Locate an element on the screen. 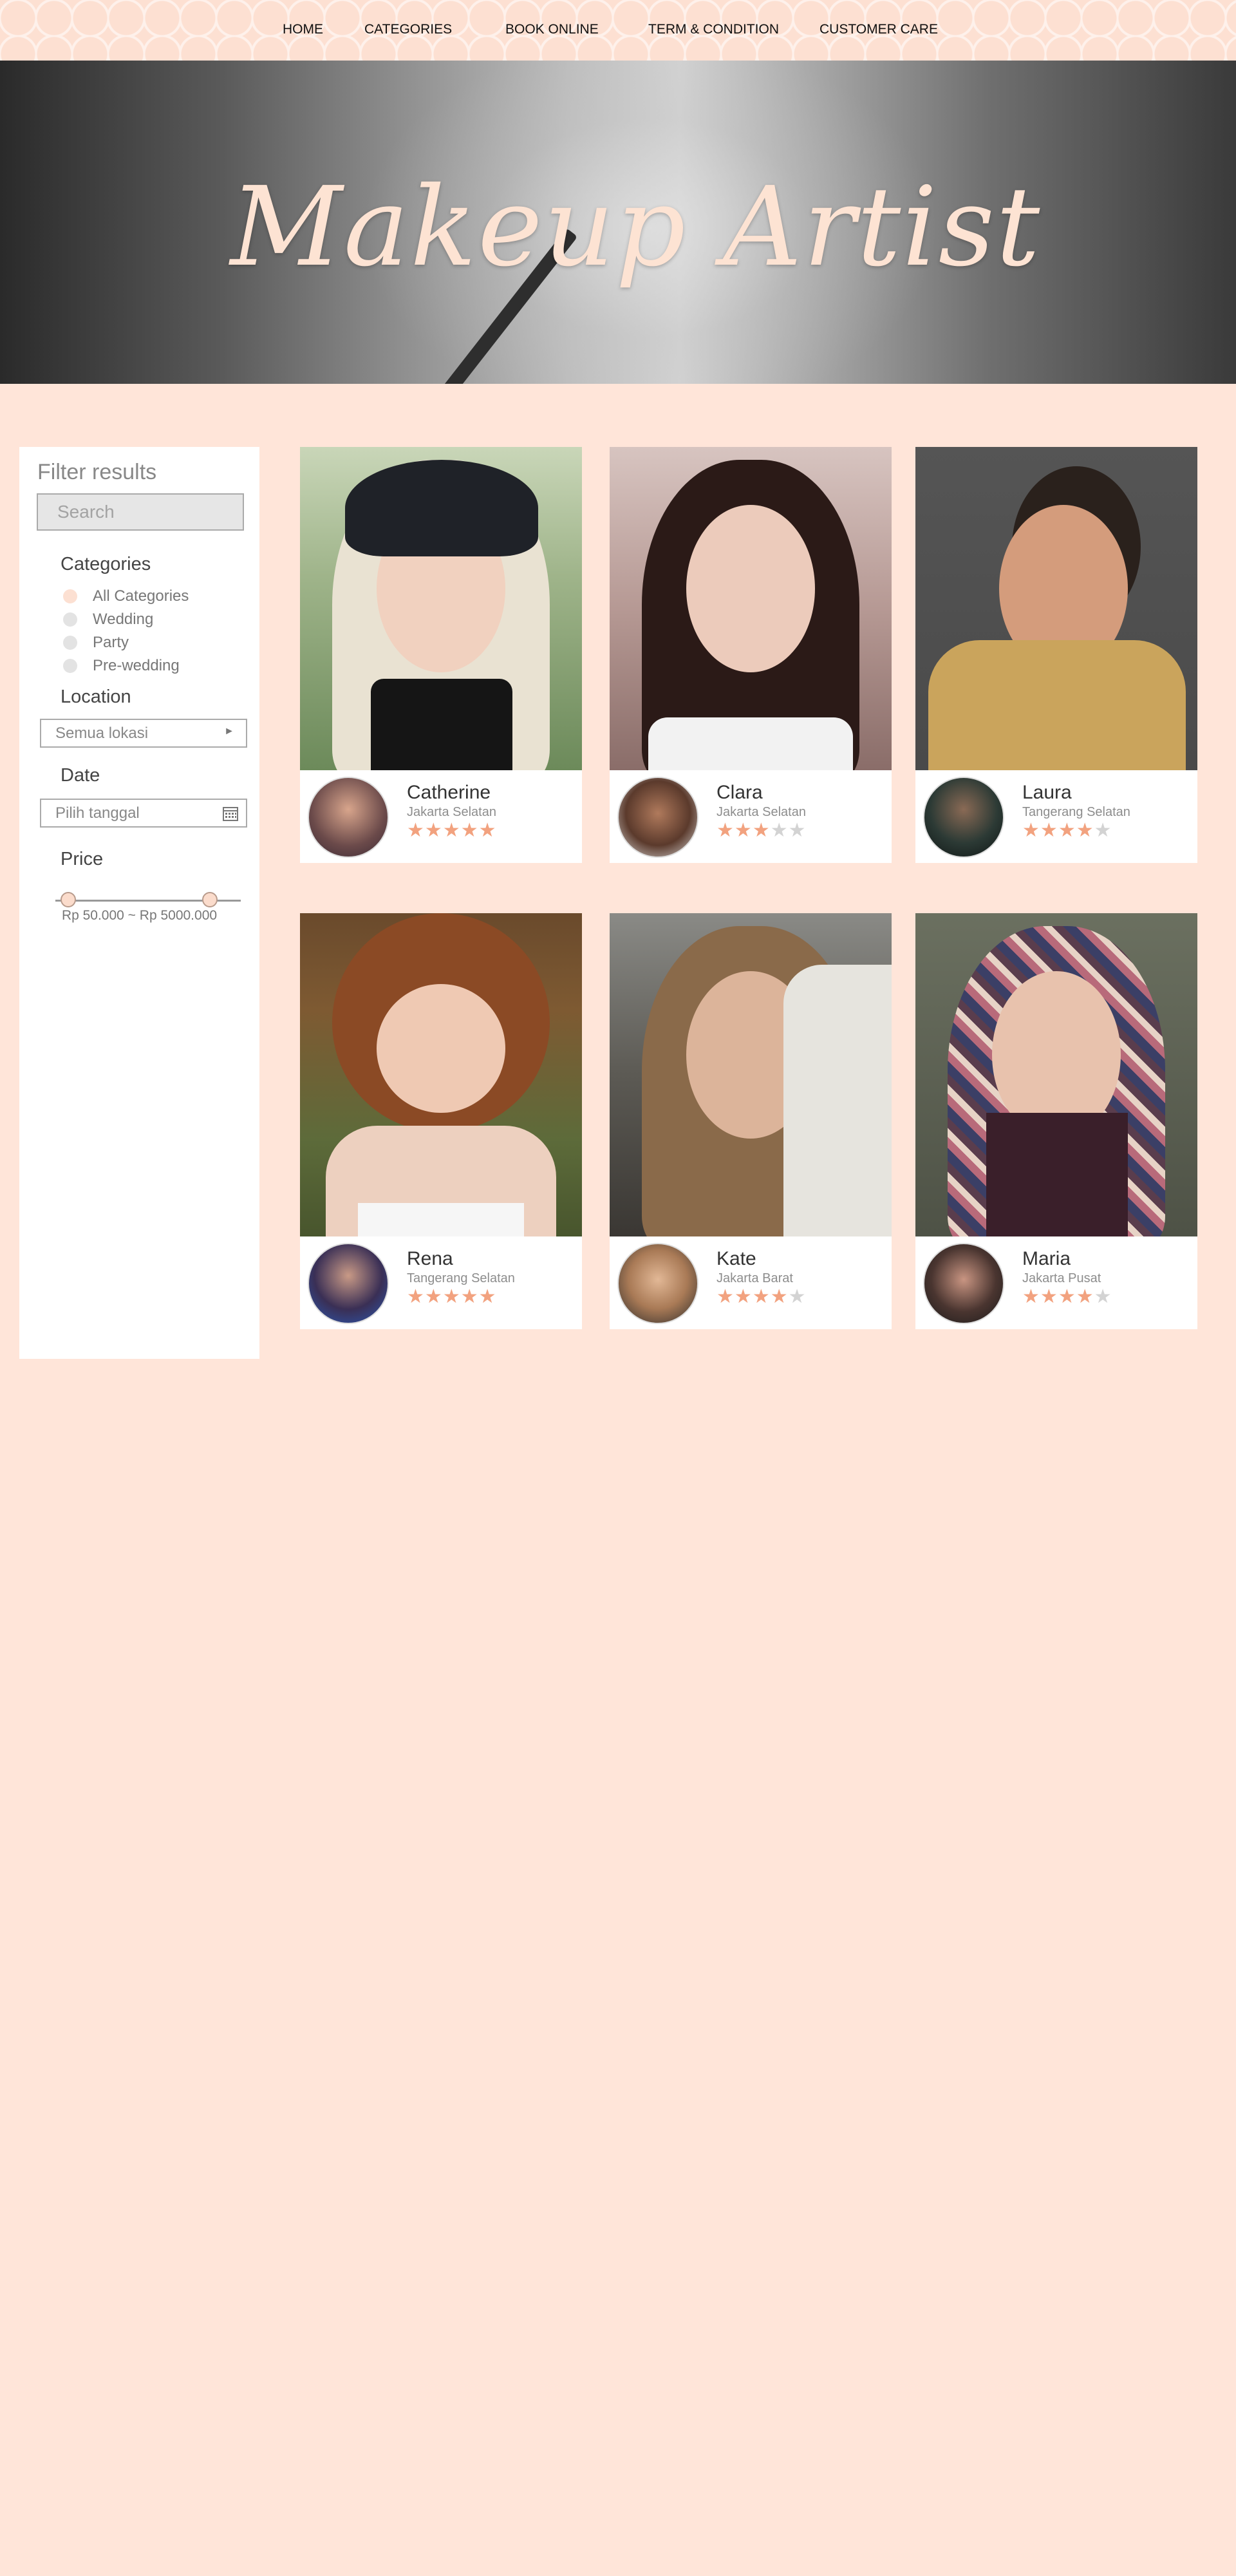 This screenshot has width=1236, height=2576. triangle-right-icon: ► is located at coordinates (229, 731).